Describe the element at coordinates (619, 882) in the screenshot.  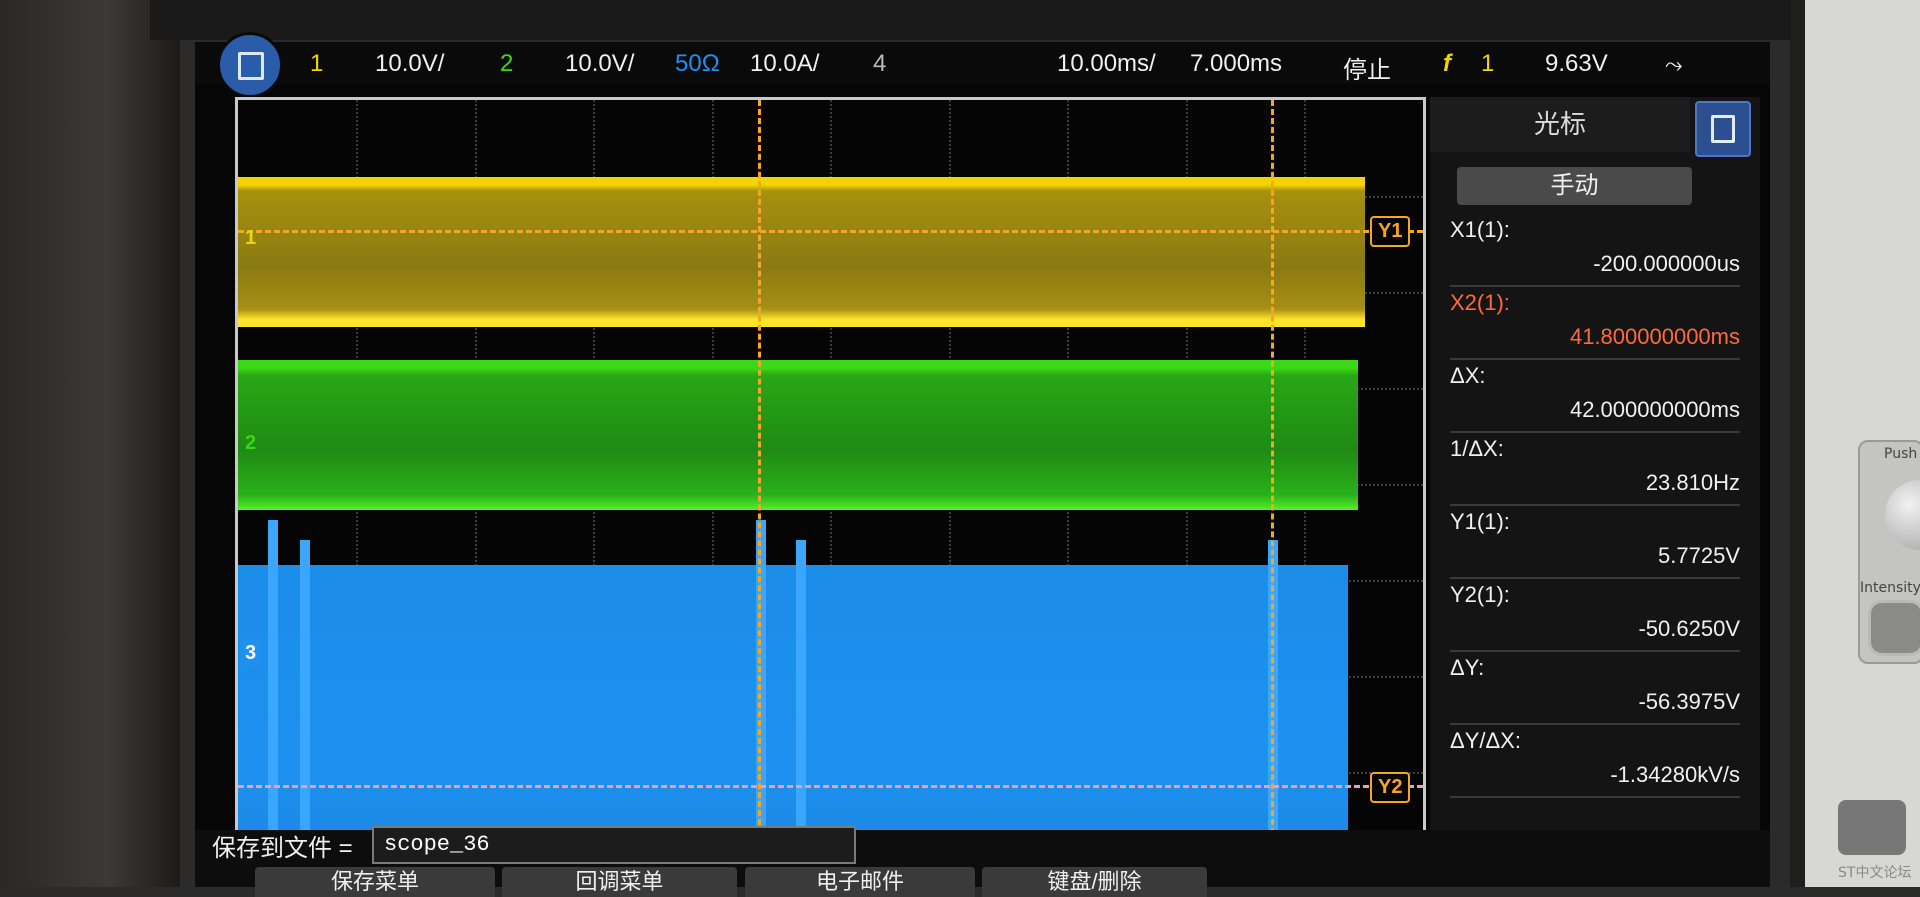
I see `recall-menu-button: 回调菜单` at that location.